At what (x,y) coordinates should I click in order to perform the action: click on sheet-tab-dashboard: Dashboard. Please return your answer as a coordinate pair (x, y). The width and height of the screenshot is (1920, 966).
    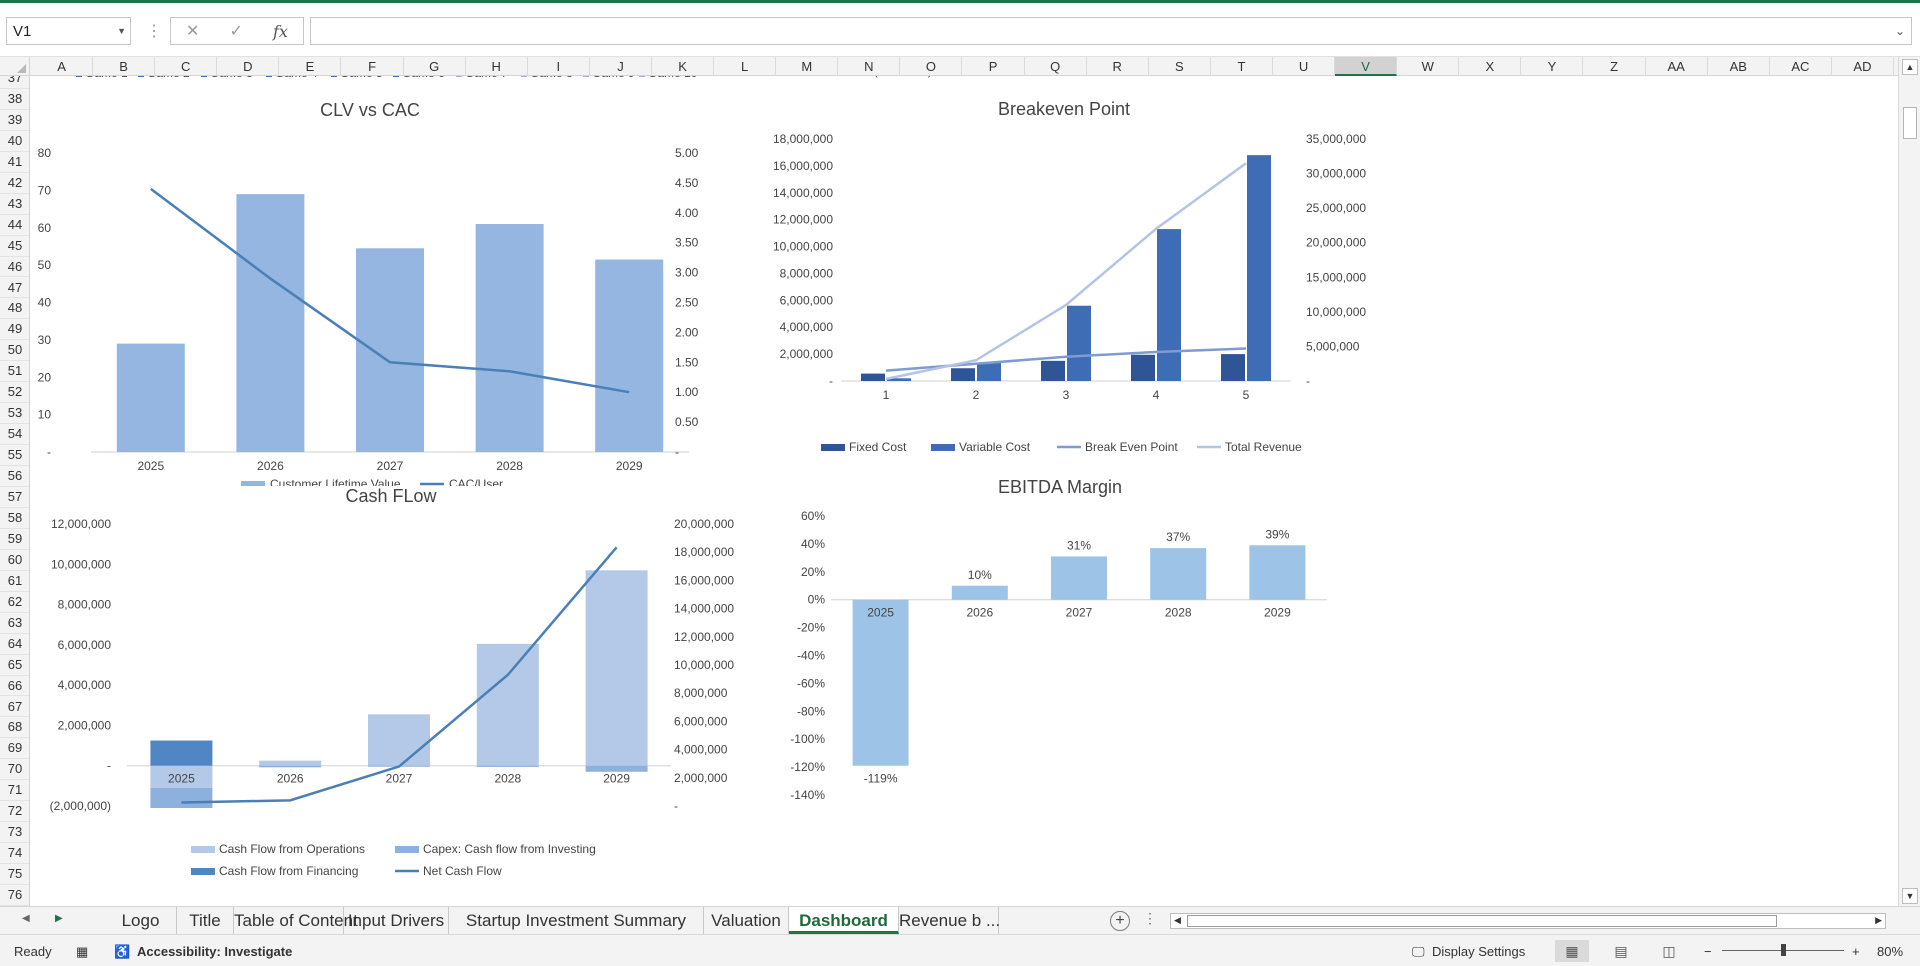
    Looking at the image, I should click on (844, 920).